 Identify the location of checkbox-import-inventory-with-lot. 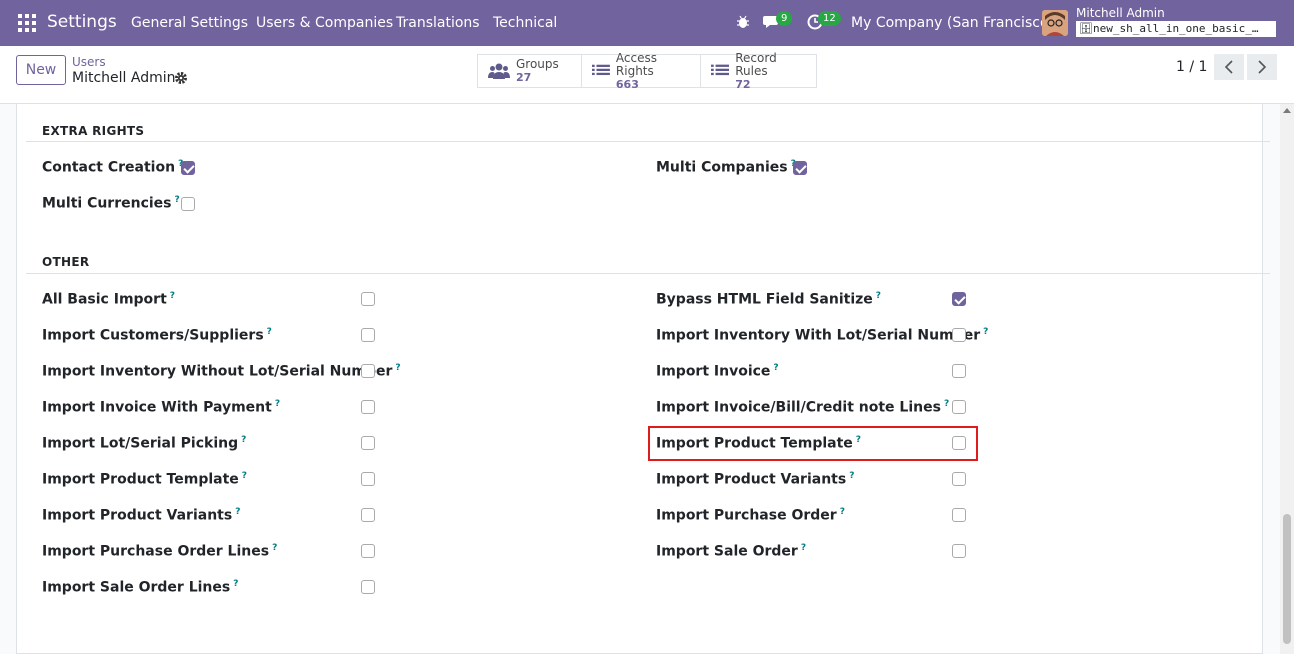
(959, 335).